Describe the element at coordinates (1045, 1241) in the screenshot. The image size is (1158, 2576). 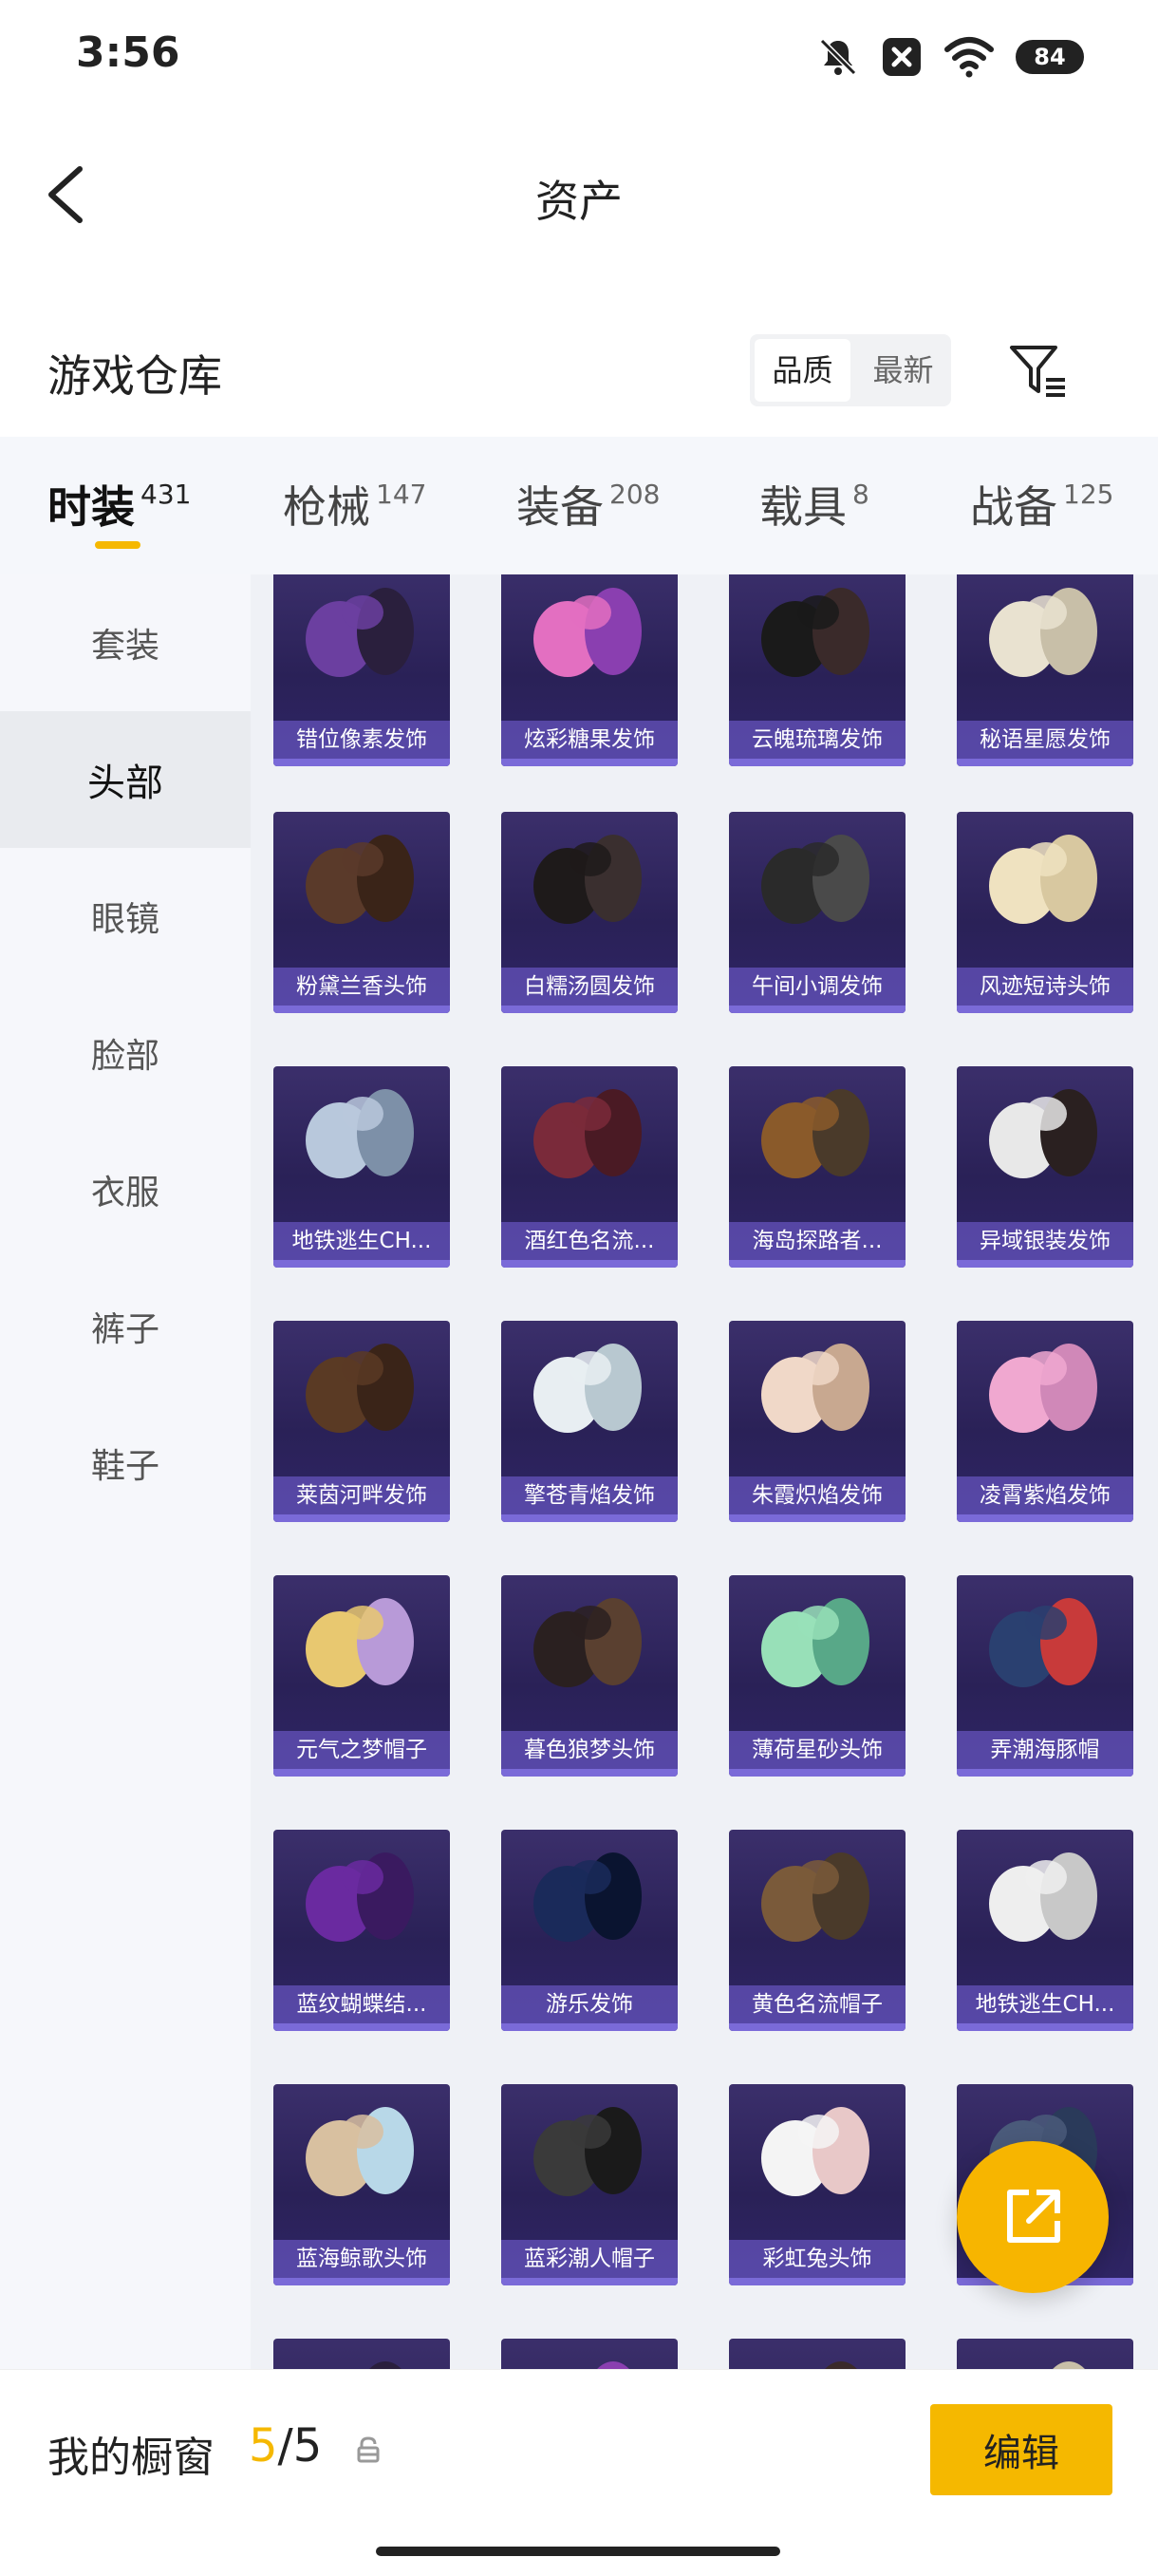
I see `item-name: 异域银装发饰` at that location.